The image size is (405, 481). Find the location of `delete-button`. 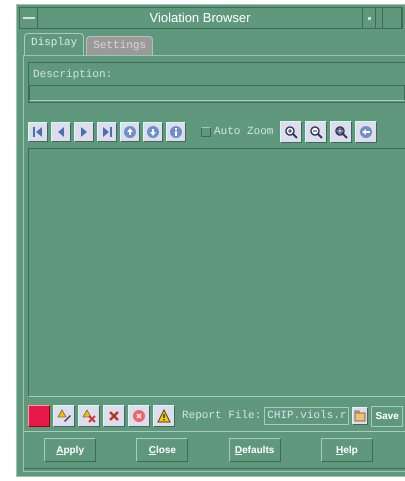

delete-button is located at coordinates (114, 416).